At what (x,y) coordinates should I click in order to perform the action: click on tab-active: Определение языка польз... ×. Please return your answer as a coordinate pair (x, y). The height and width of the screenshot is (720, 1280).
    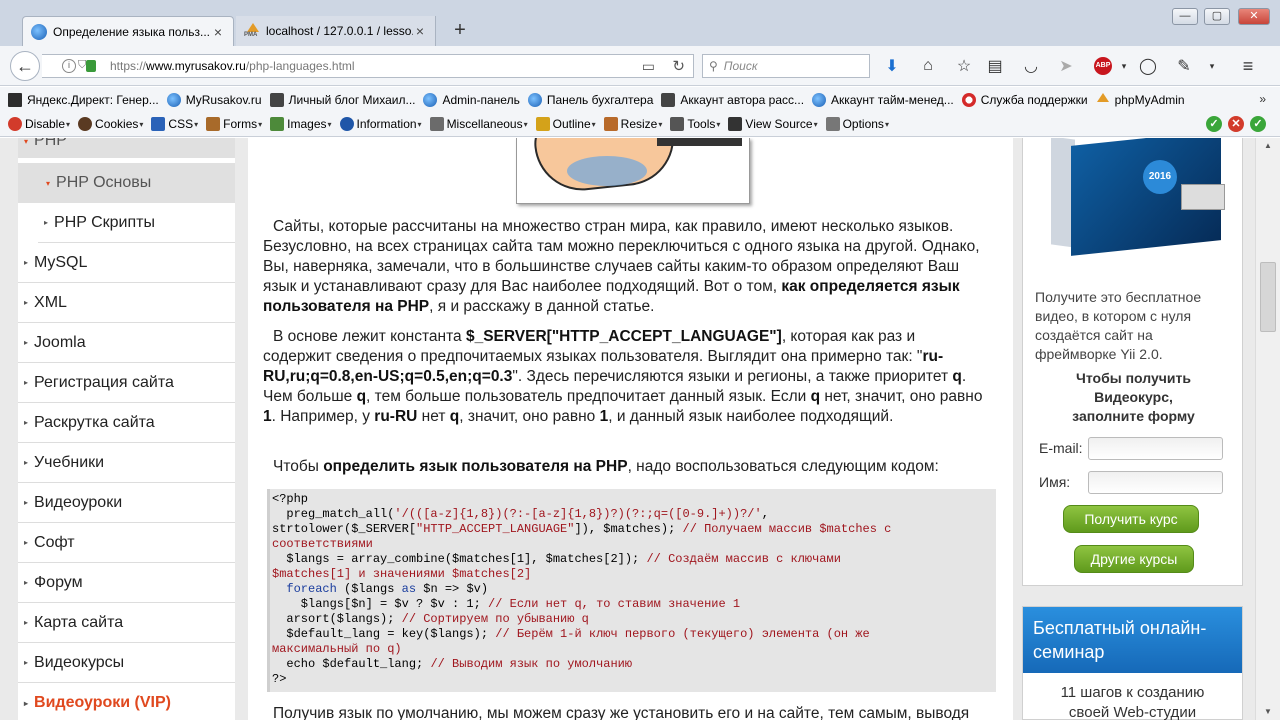
    Looking at the image, I should click on (128, 31).